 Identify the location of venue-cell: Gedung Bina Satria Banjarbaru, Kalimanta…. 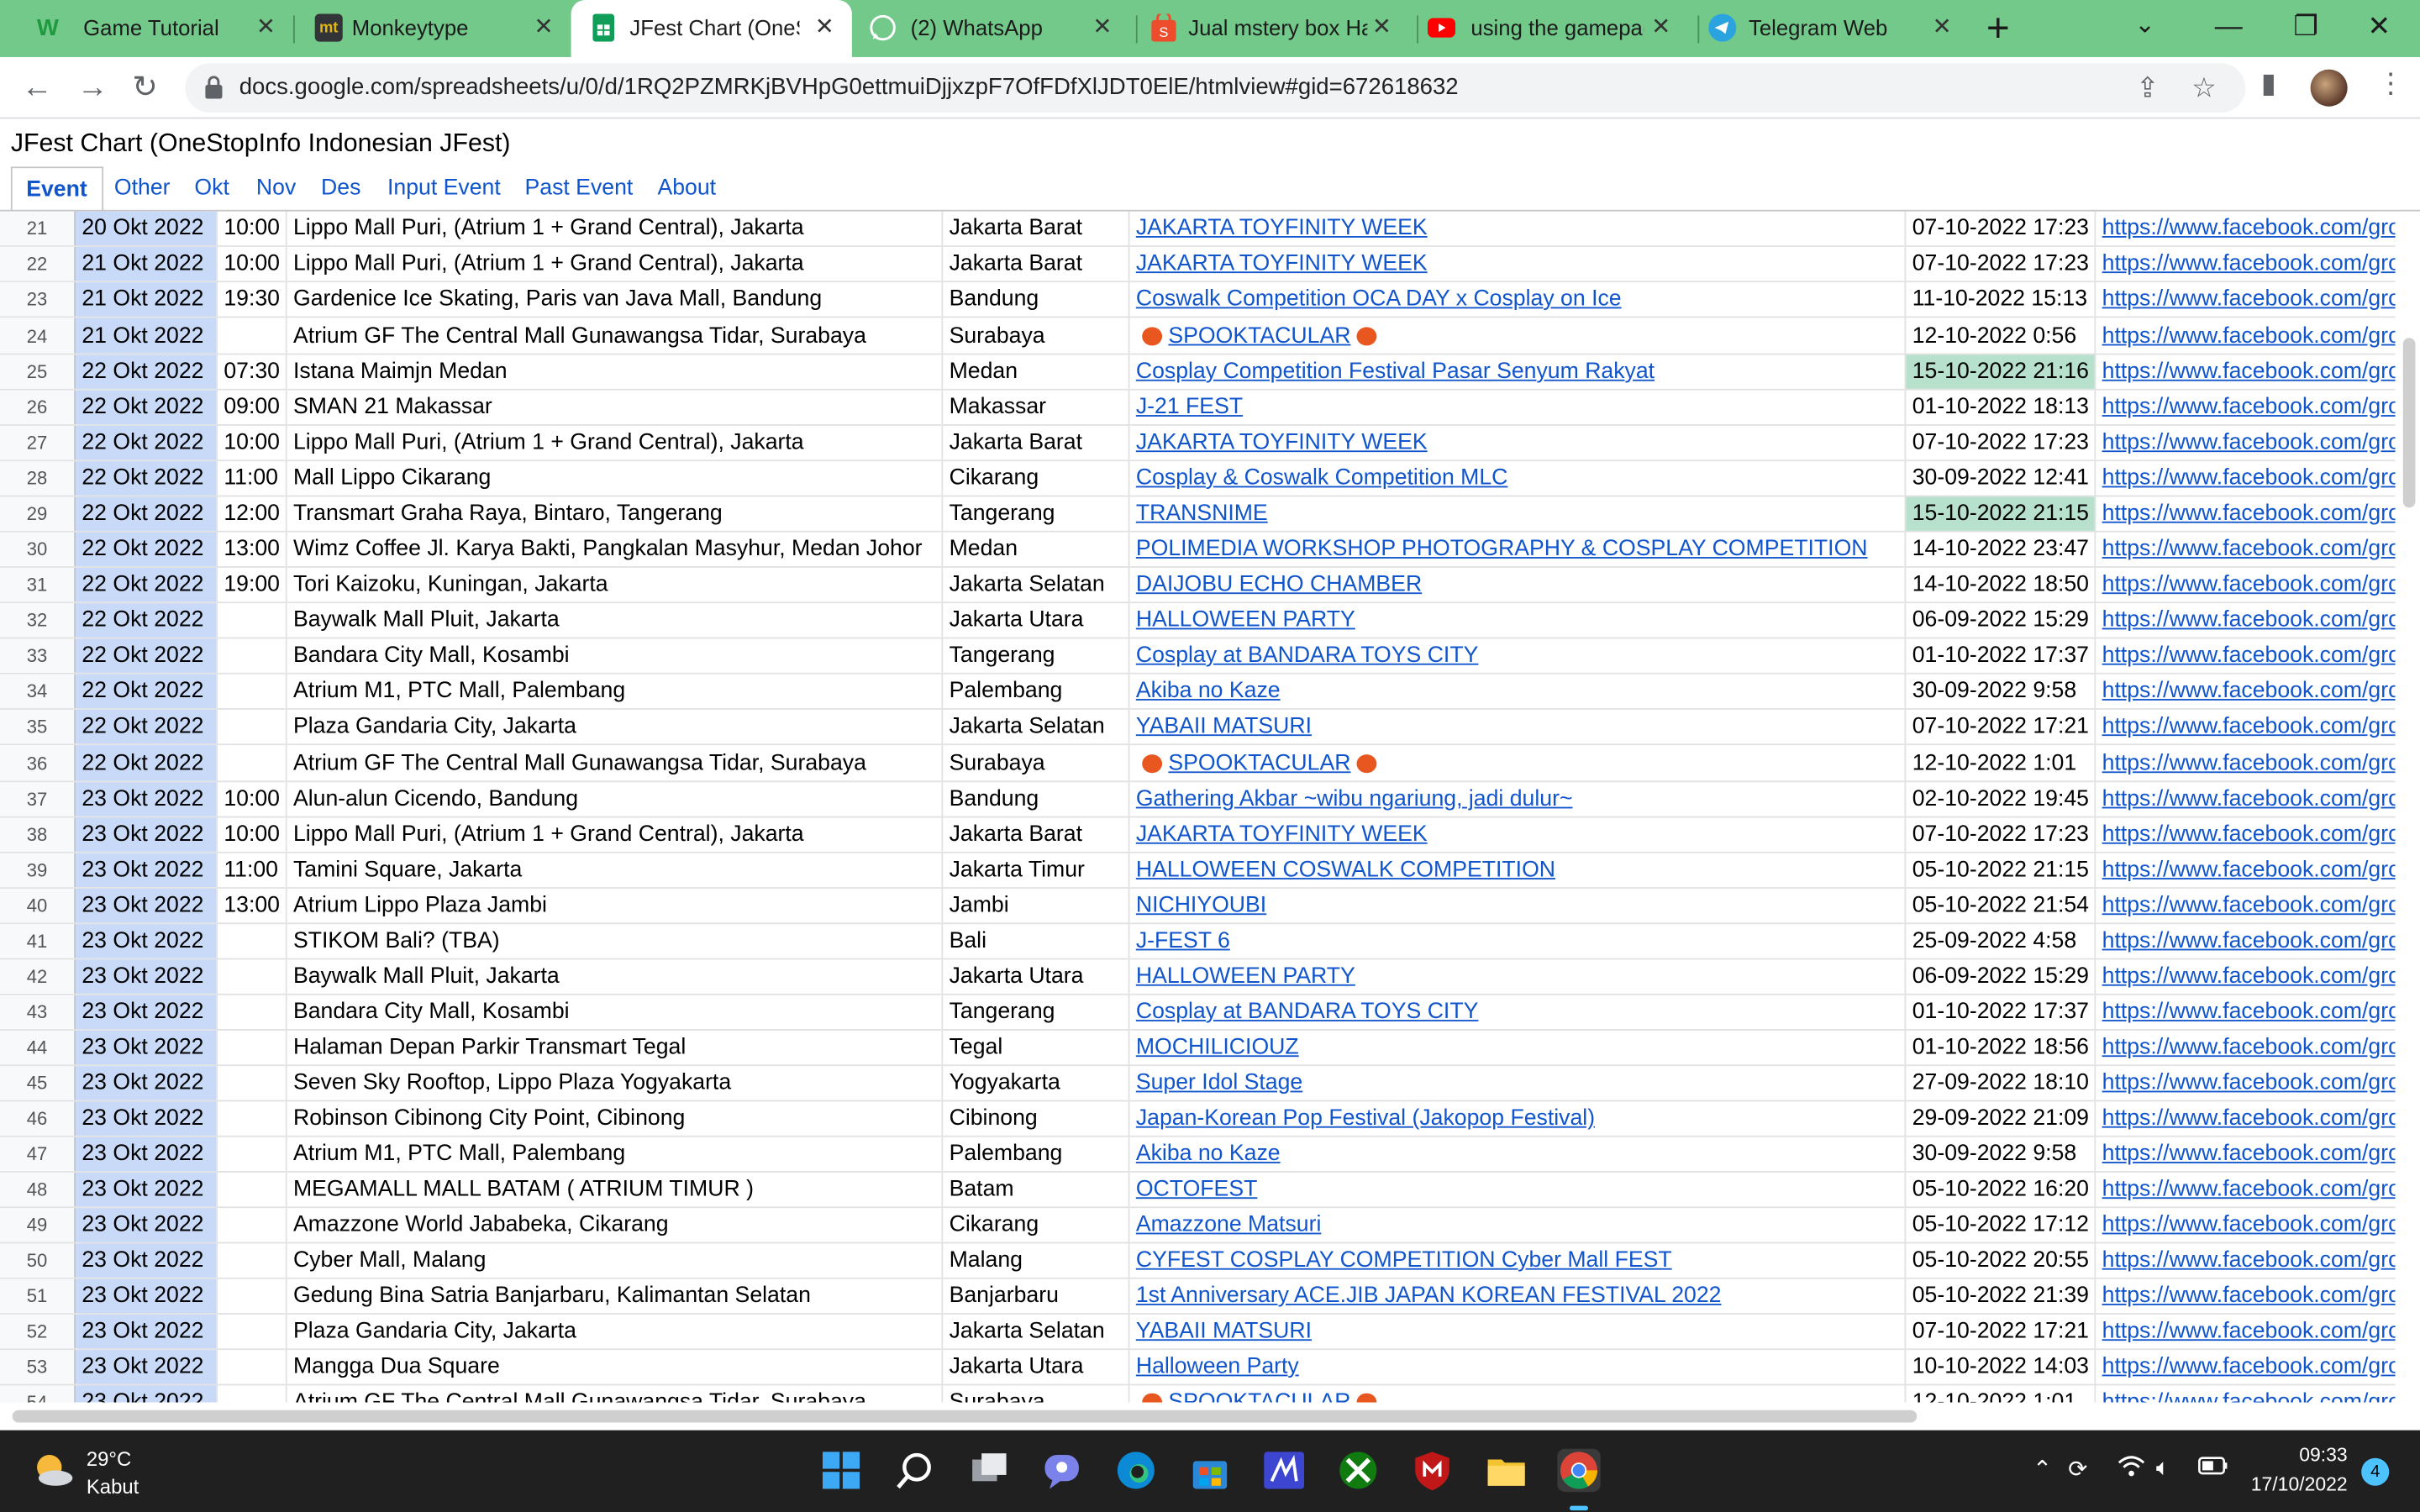
(615, 1296).